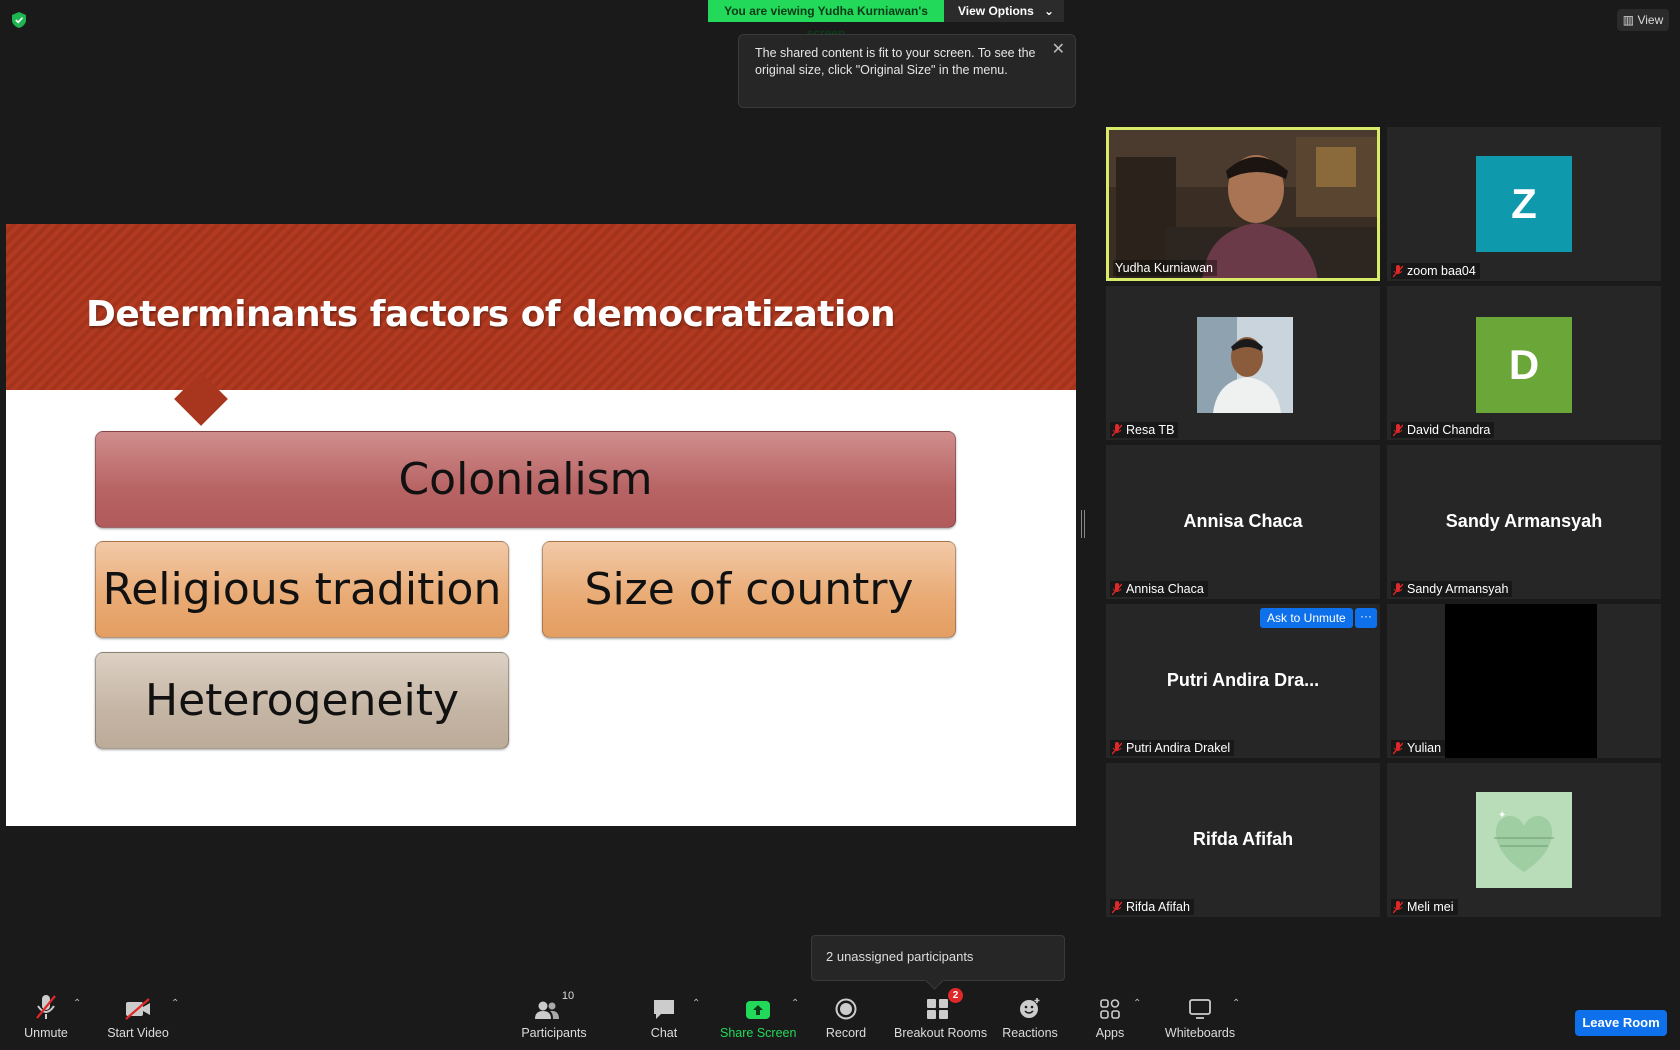 This screenshot has width=1680, height=1050. What do you see at coordinates (1058, 49) in the screenshot?
I see `close-icon: ✕` at bounding box center [1058, 49].